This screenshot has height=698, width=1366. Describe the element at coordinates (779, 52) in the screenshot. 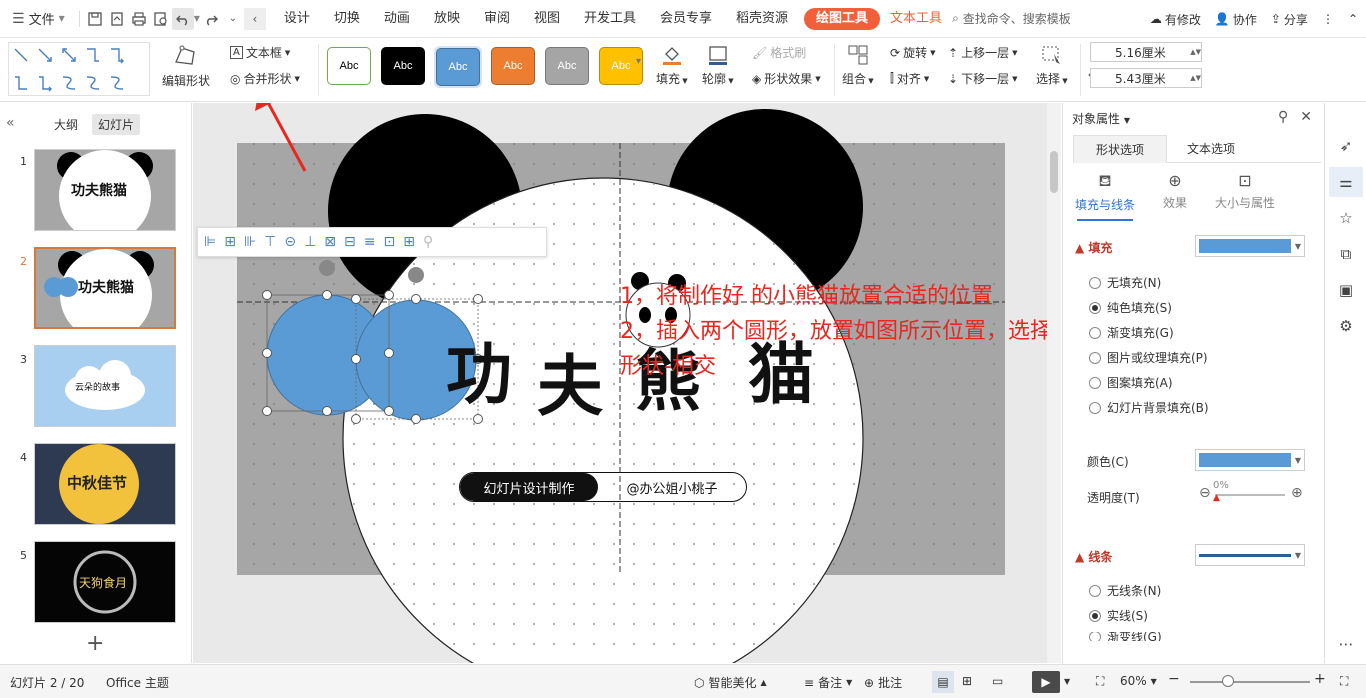

I see `format-brush-button: 🖌 格式刷` at that location.